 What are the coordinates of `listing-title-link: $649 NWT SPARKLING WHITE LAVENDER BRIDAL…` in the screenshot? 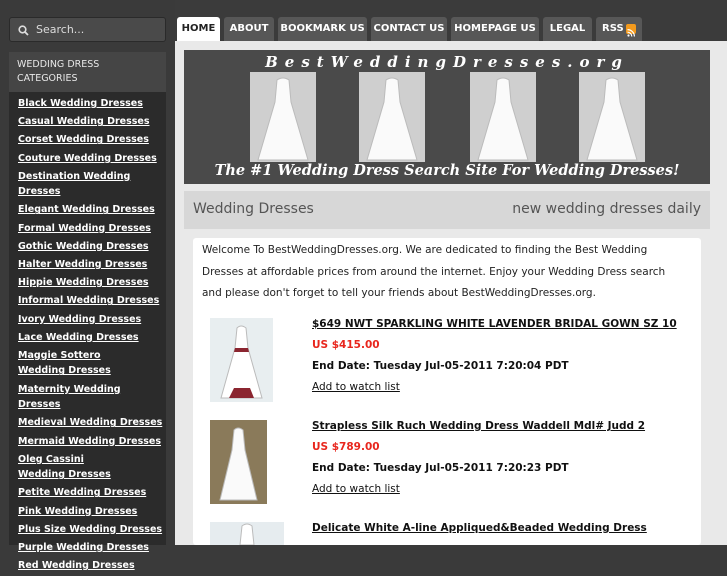 It's located at (494, 324).